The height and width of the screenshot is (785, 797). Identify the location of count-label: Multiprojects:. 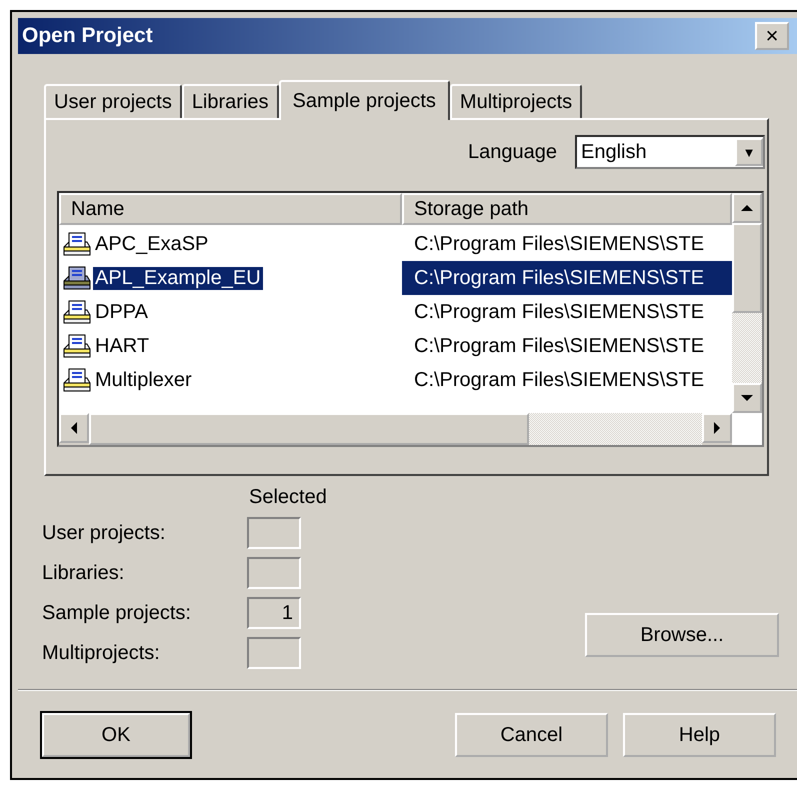
(101, 653).